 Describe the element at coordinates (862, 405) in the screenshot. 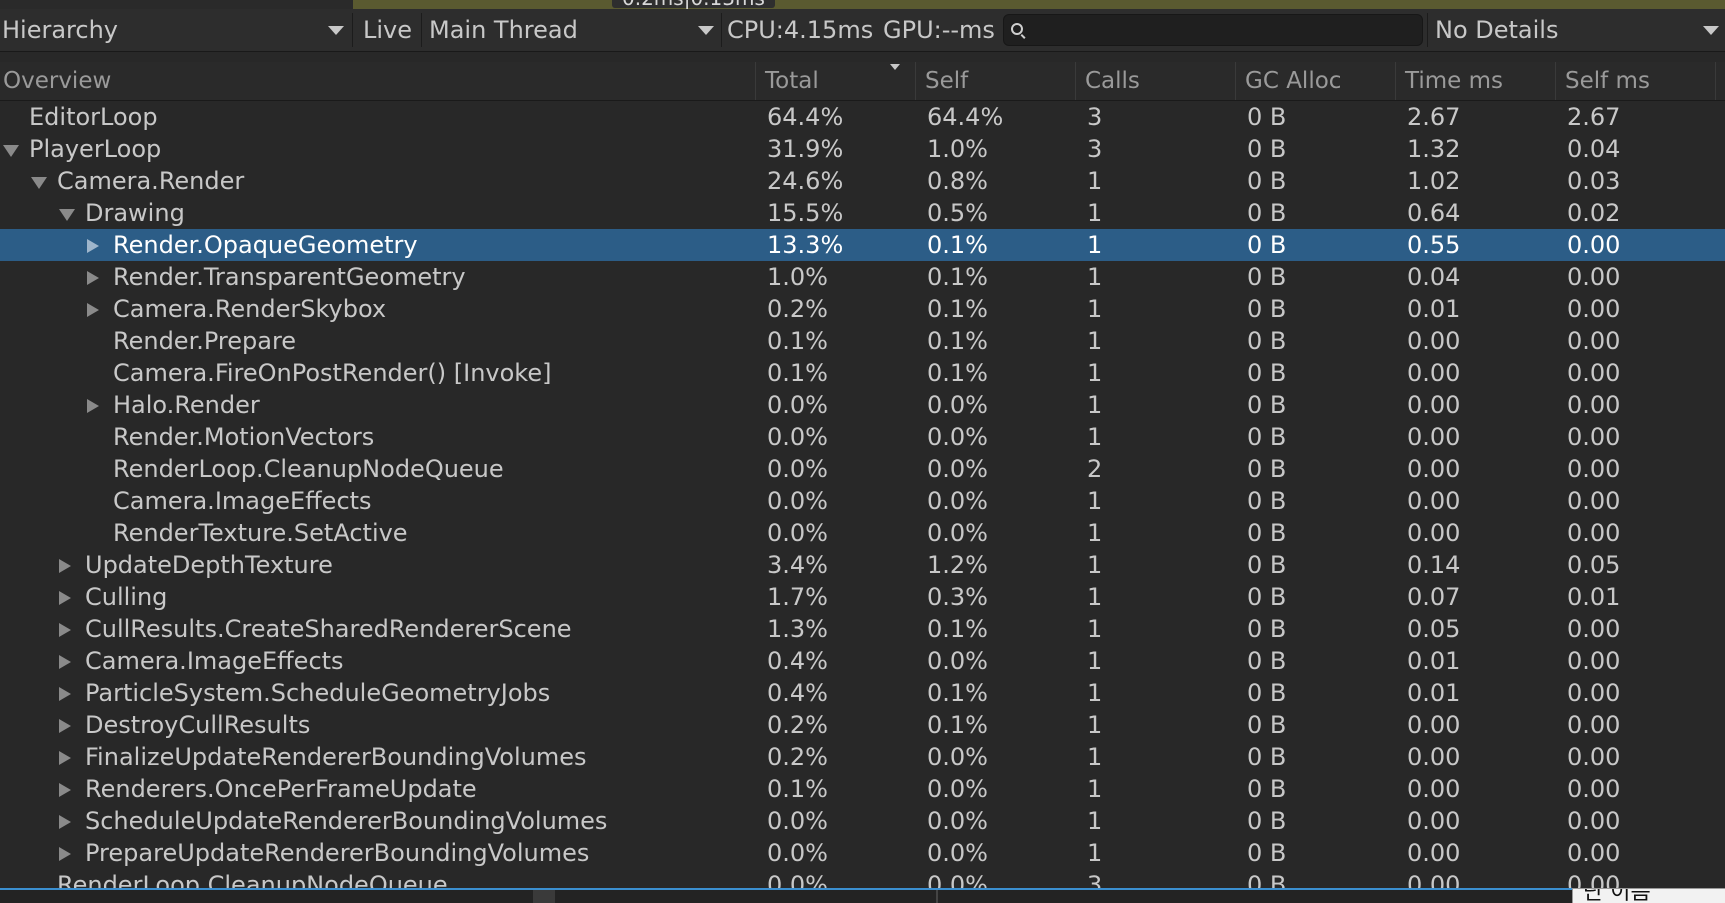

I see `table-row: Halo.Render 0.0% 0.0% 1 0 B 0.00 0.00` at that location.